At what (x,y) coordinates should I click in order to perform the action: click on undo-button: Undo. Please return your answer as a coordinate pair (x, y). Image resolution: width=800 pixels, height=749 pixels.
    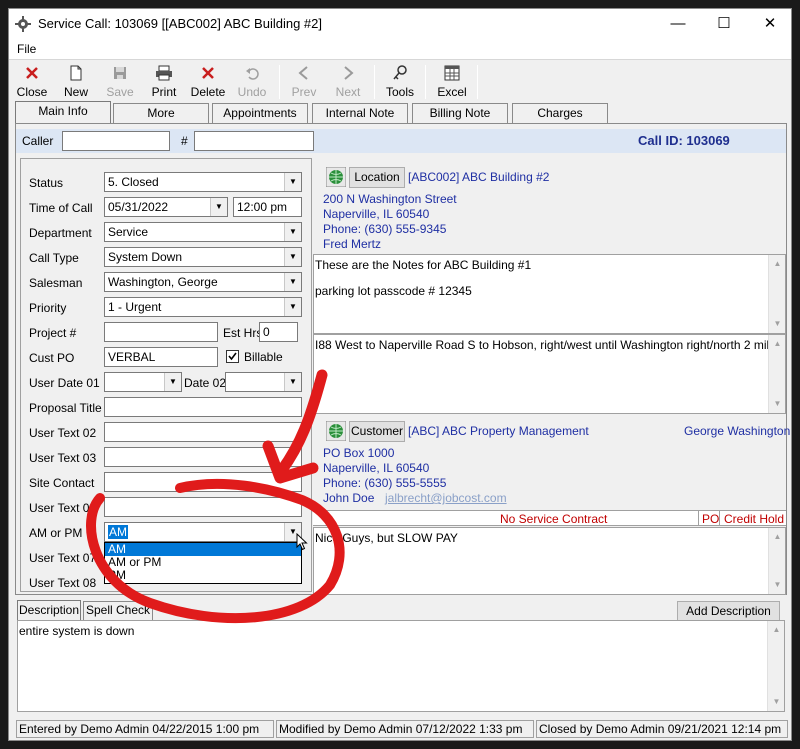
    Looking at the image, I should click on (252, 82).